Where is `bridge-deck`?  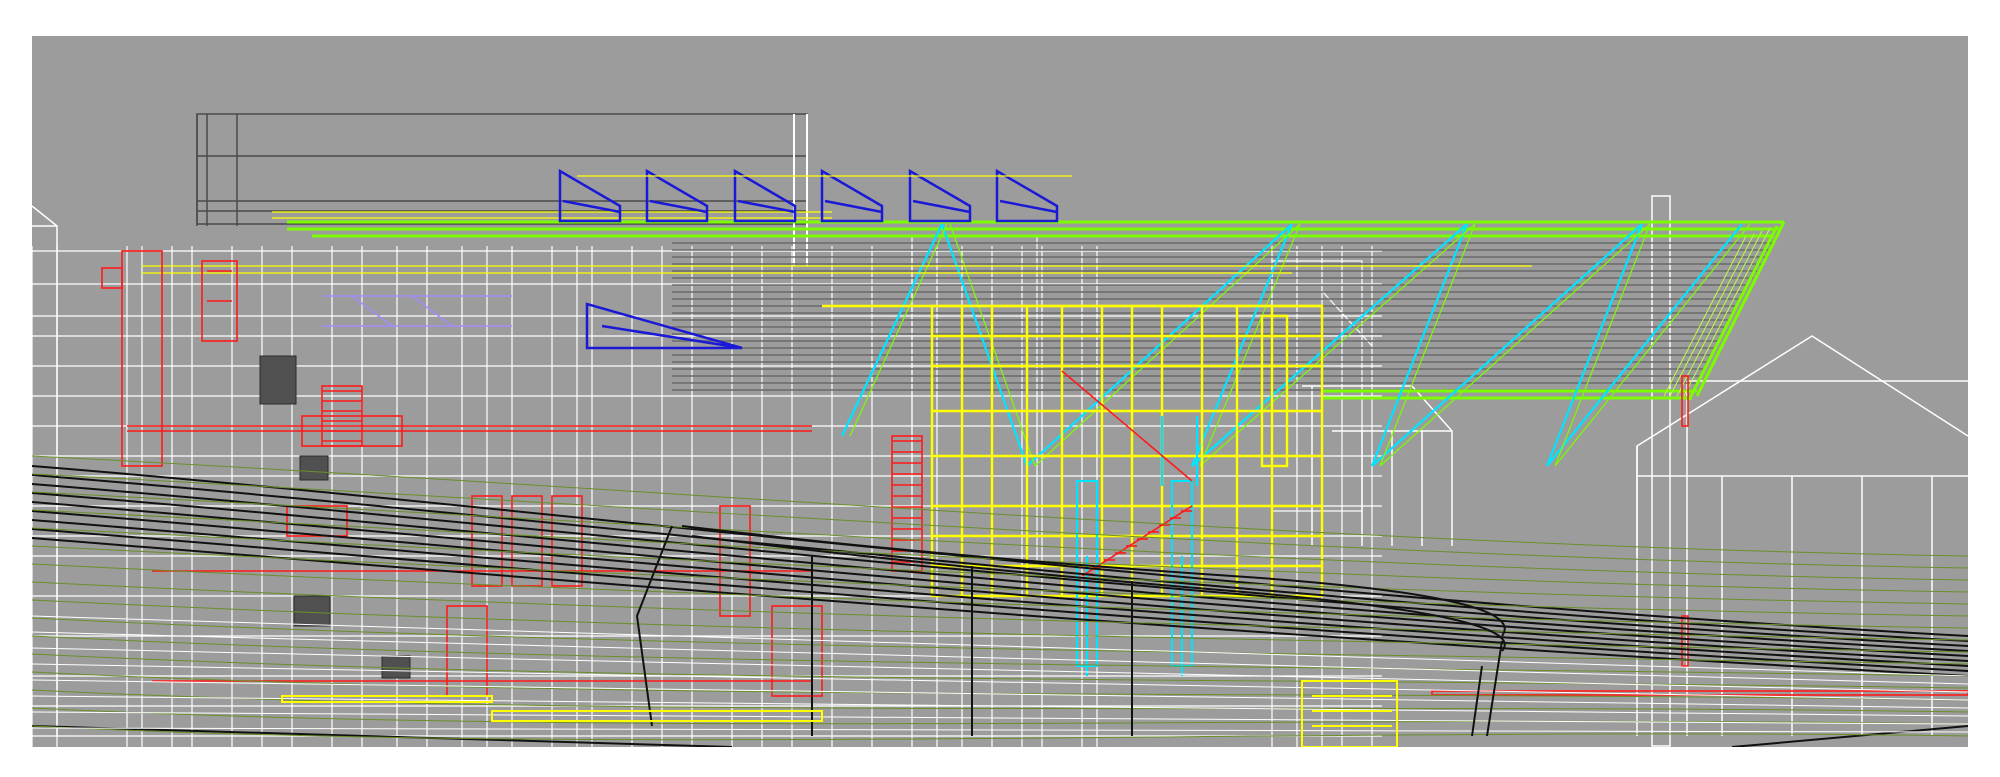 bridge-deck is located at coordinates (1070, 631).